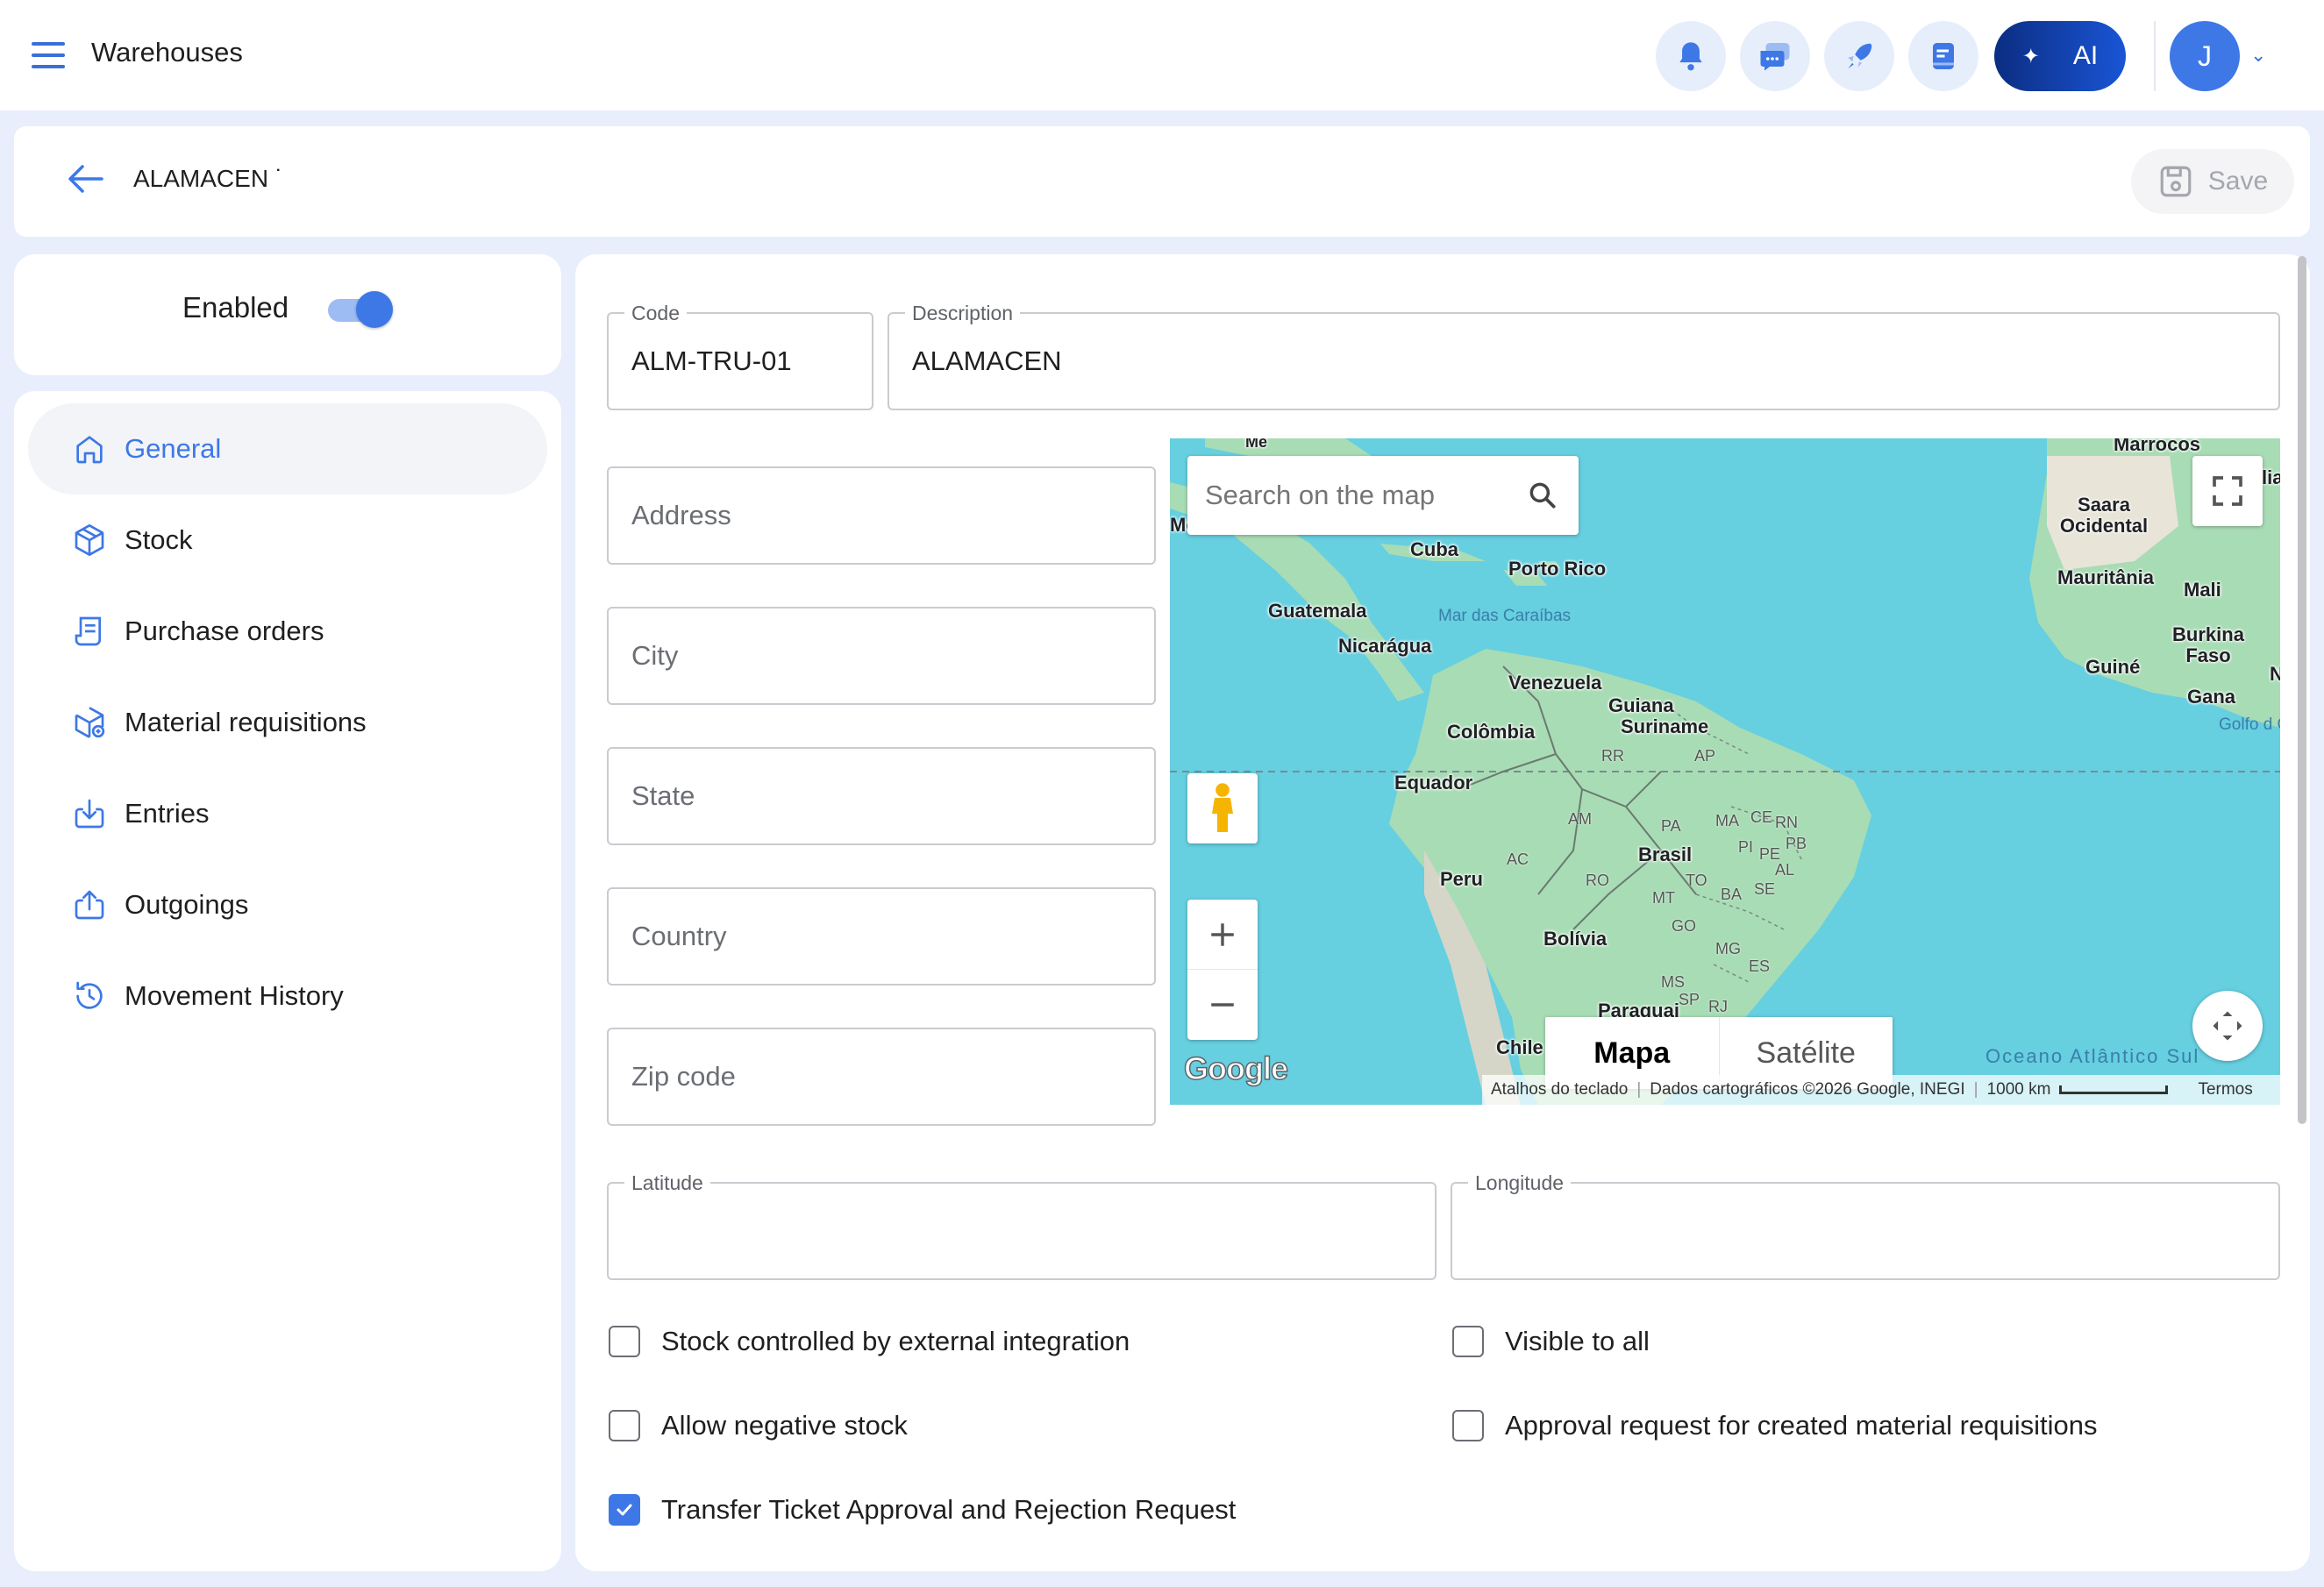 The height and width of the screenshot is (1587, 2324). What do you see at coordinates (1728, 948) in the screenshot?
I see `map-state-label: MG` at bounding box center [1728, 948].